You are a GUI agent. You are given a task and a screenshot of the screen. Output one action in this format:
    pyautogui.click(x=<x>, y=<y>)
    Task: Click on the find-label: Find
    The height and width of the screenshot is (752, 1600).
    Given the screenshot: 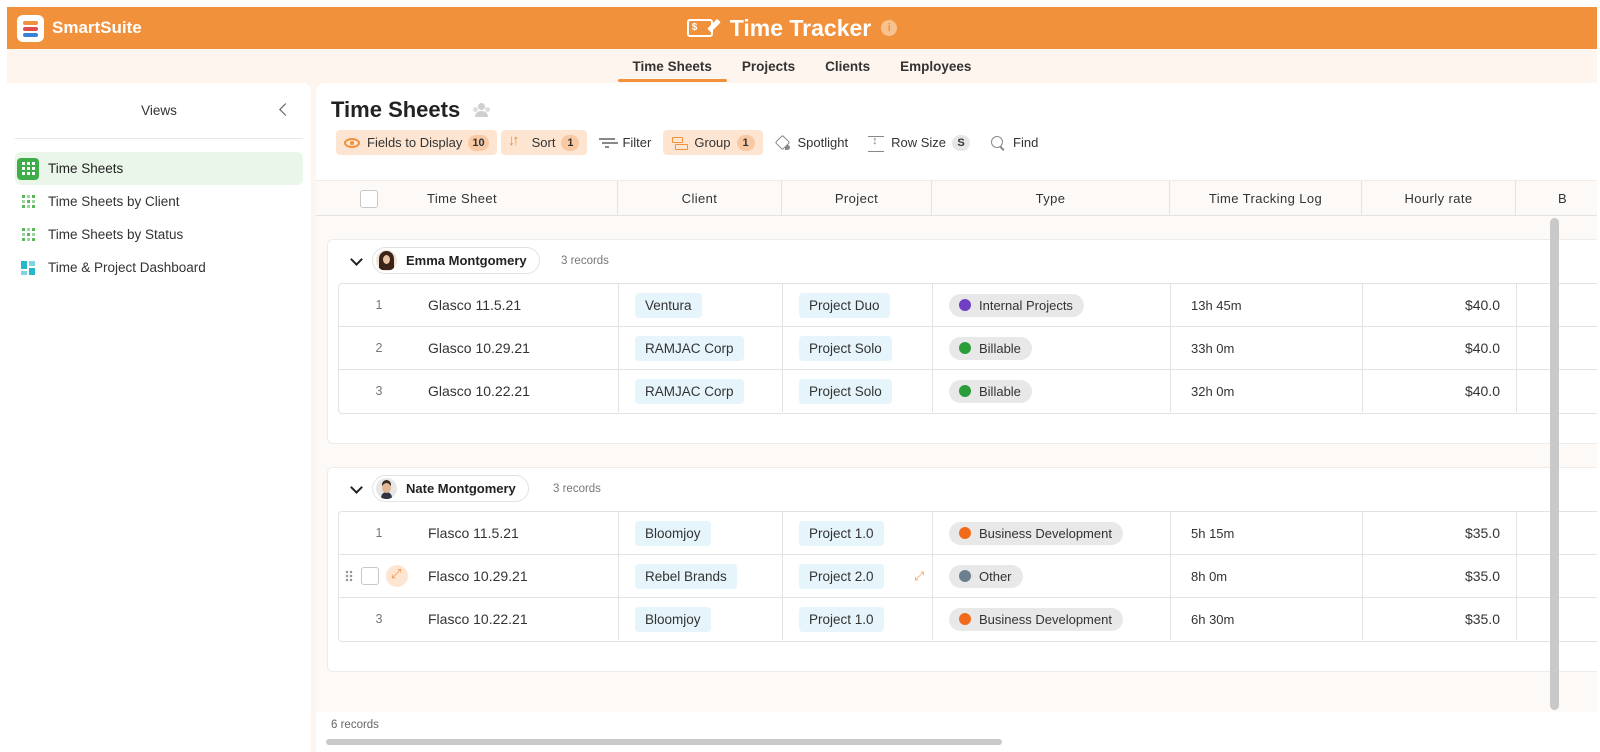 What is the action you would take?
    pyautogui.click(x=1026, y=142)
    